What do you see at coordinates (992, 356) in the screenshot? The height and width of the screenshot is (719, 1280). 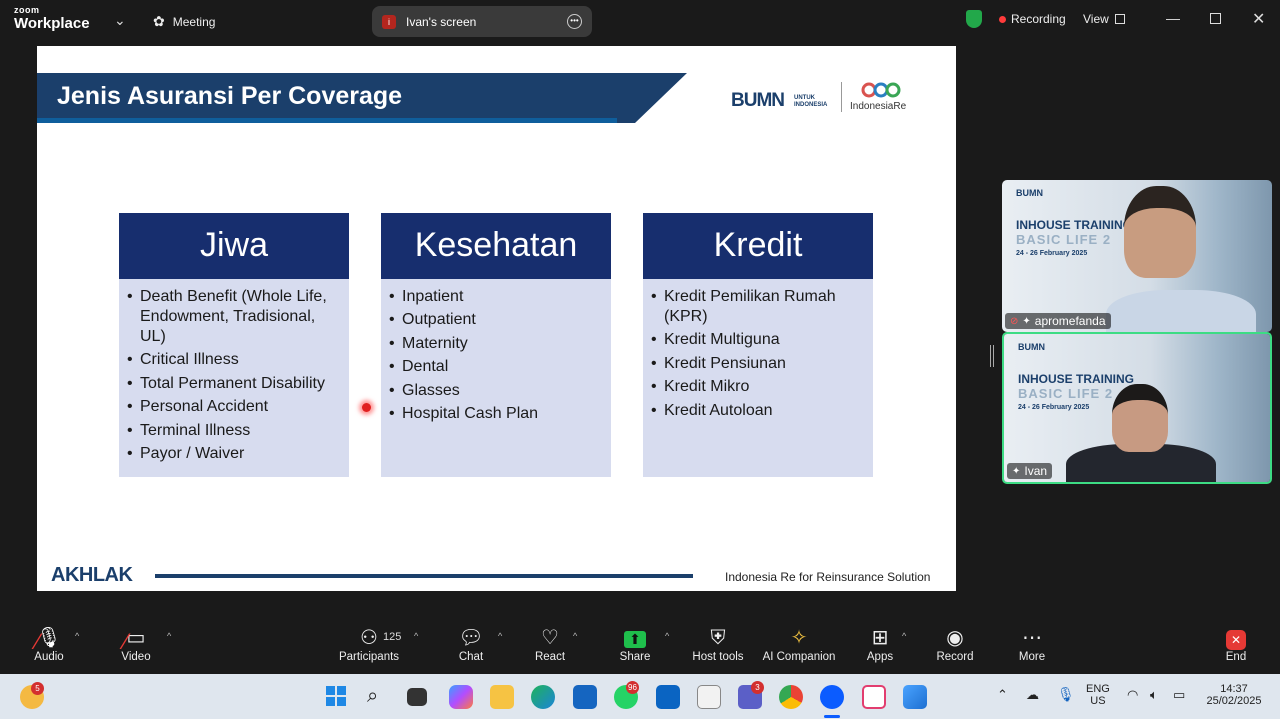 I see `panel-resize-handle` at bounding box center [992, 356].